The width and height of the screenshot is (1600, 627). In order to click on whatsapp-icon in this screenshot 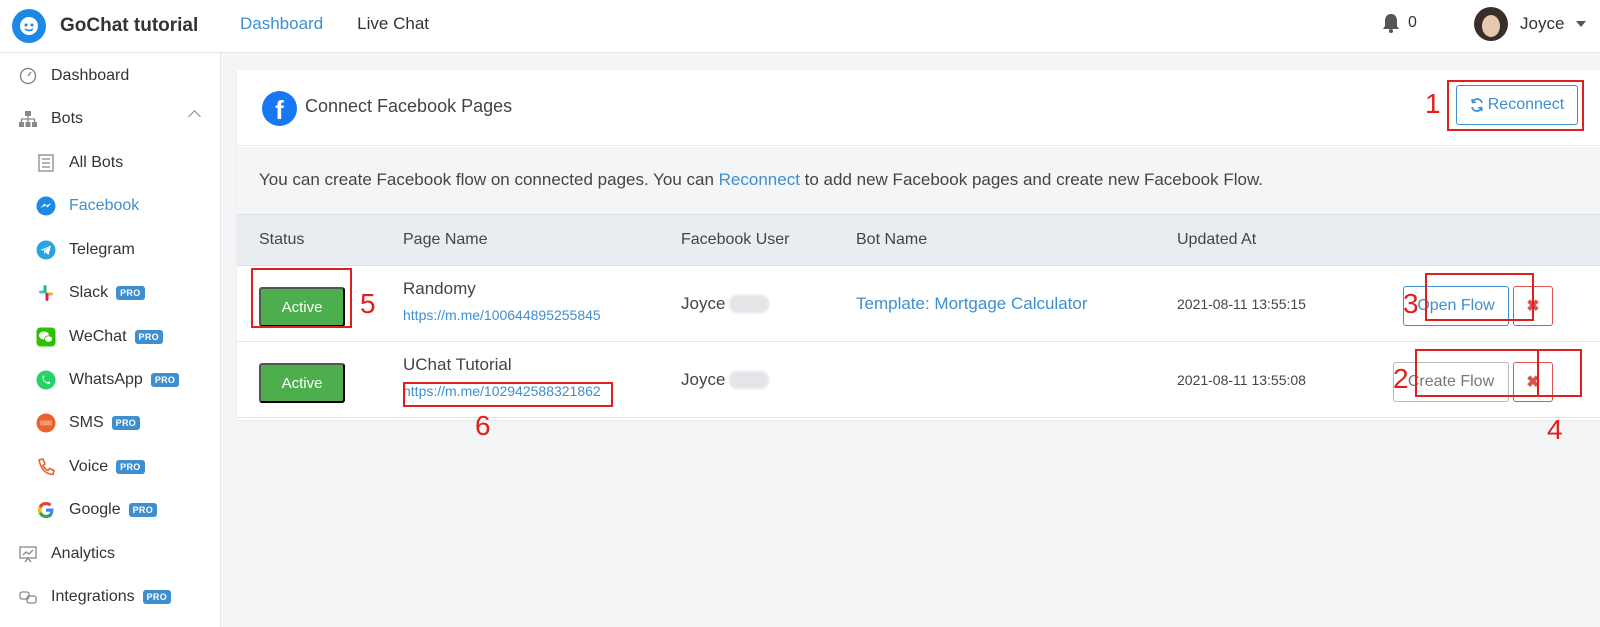, I will do `click(46, 380)`.